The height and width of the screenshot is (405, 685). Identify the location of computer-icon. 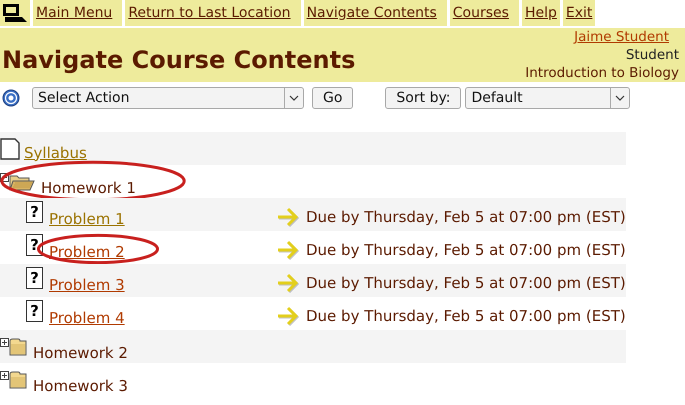
(15, 13).